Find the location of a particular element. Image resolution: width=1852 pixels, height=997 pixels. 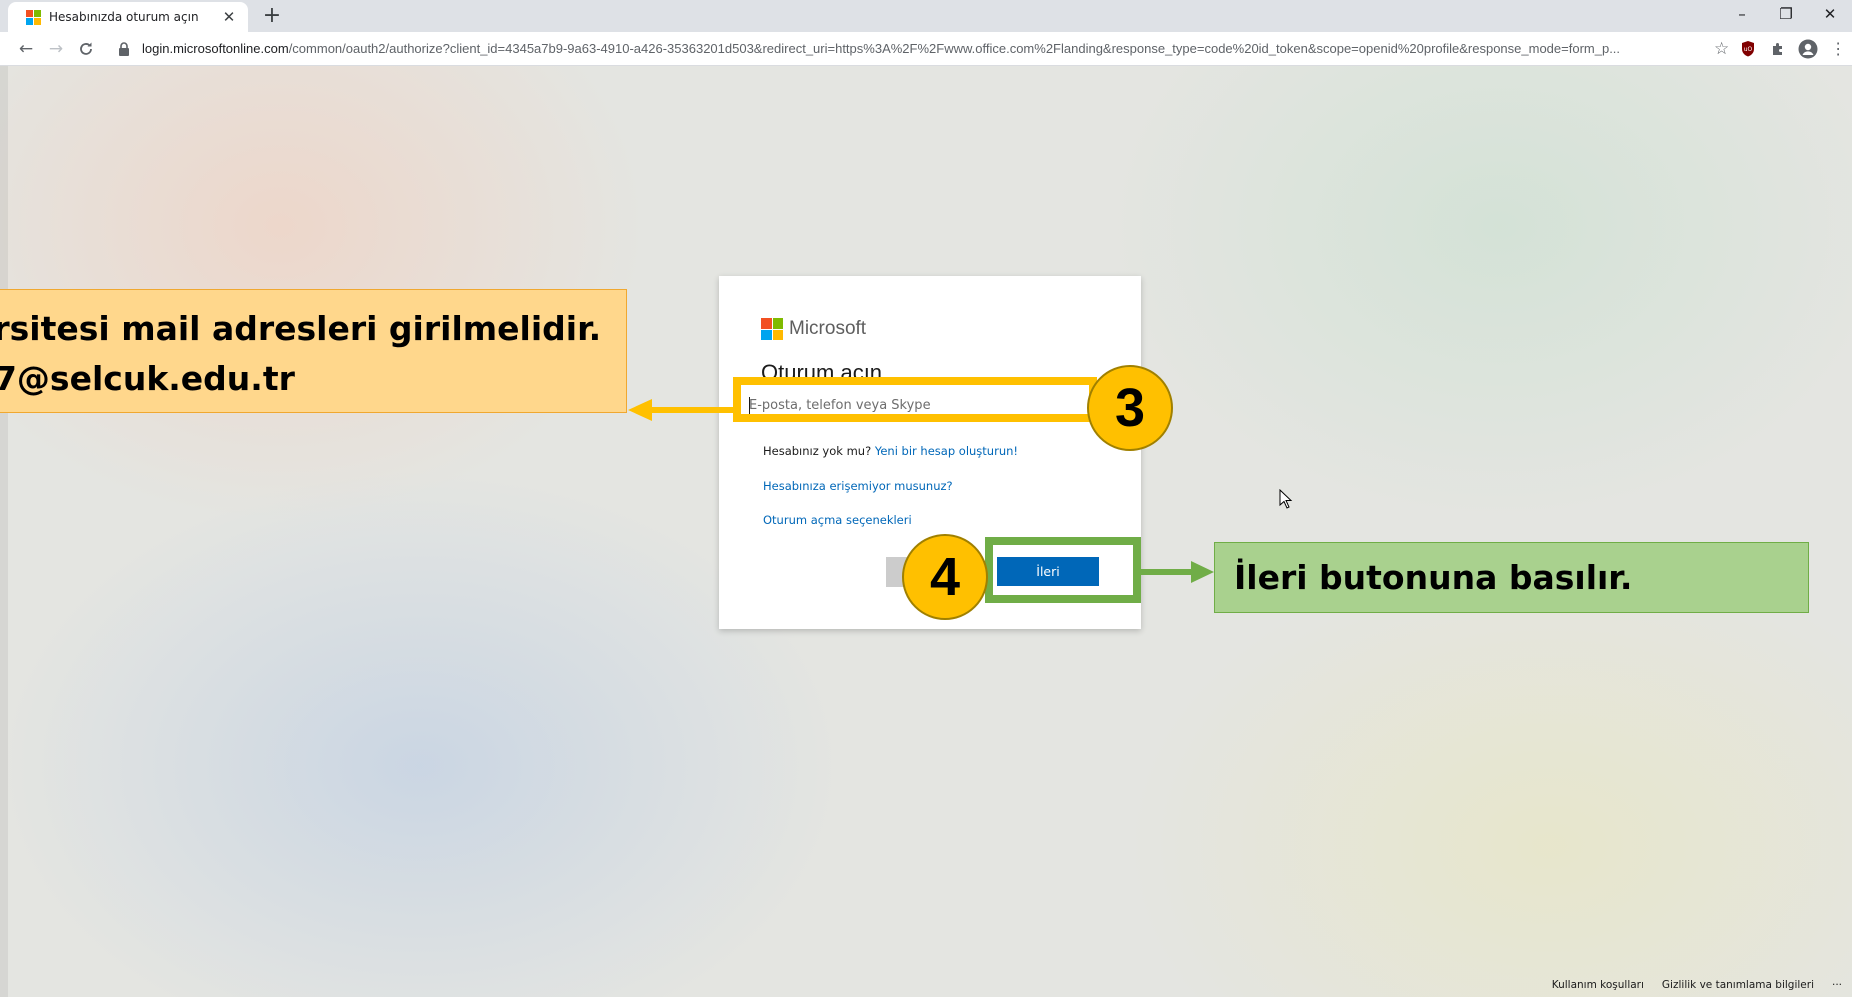

terms-link: Kullanım koşulları is located at coordinates (1598, 985).